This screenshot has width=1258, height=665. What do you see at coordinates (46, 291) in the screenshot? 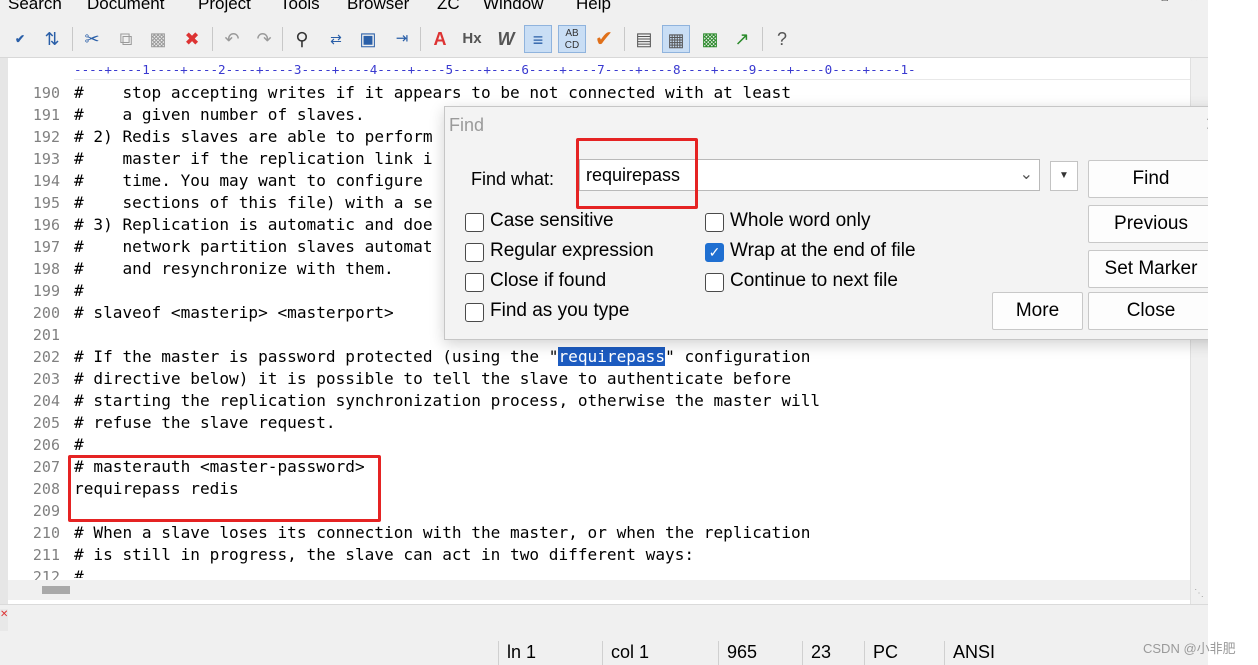
I see `line-number: 199` at bounding box center [46, 291].